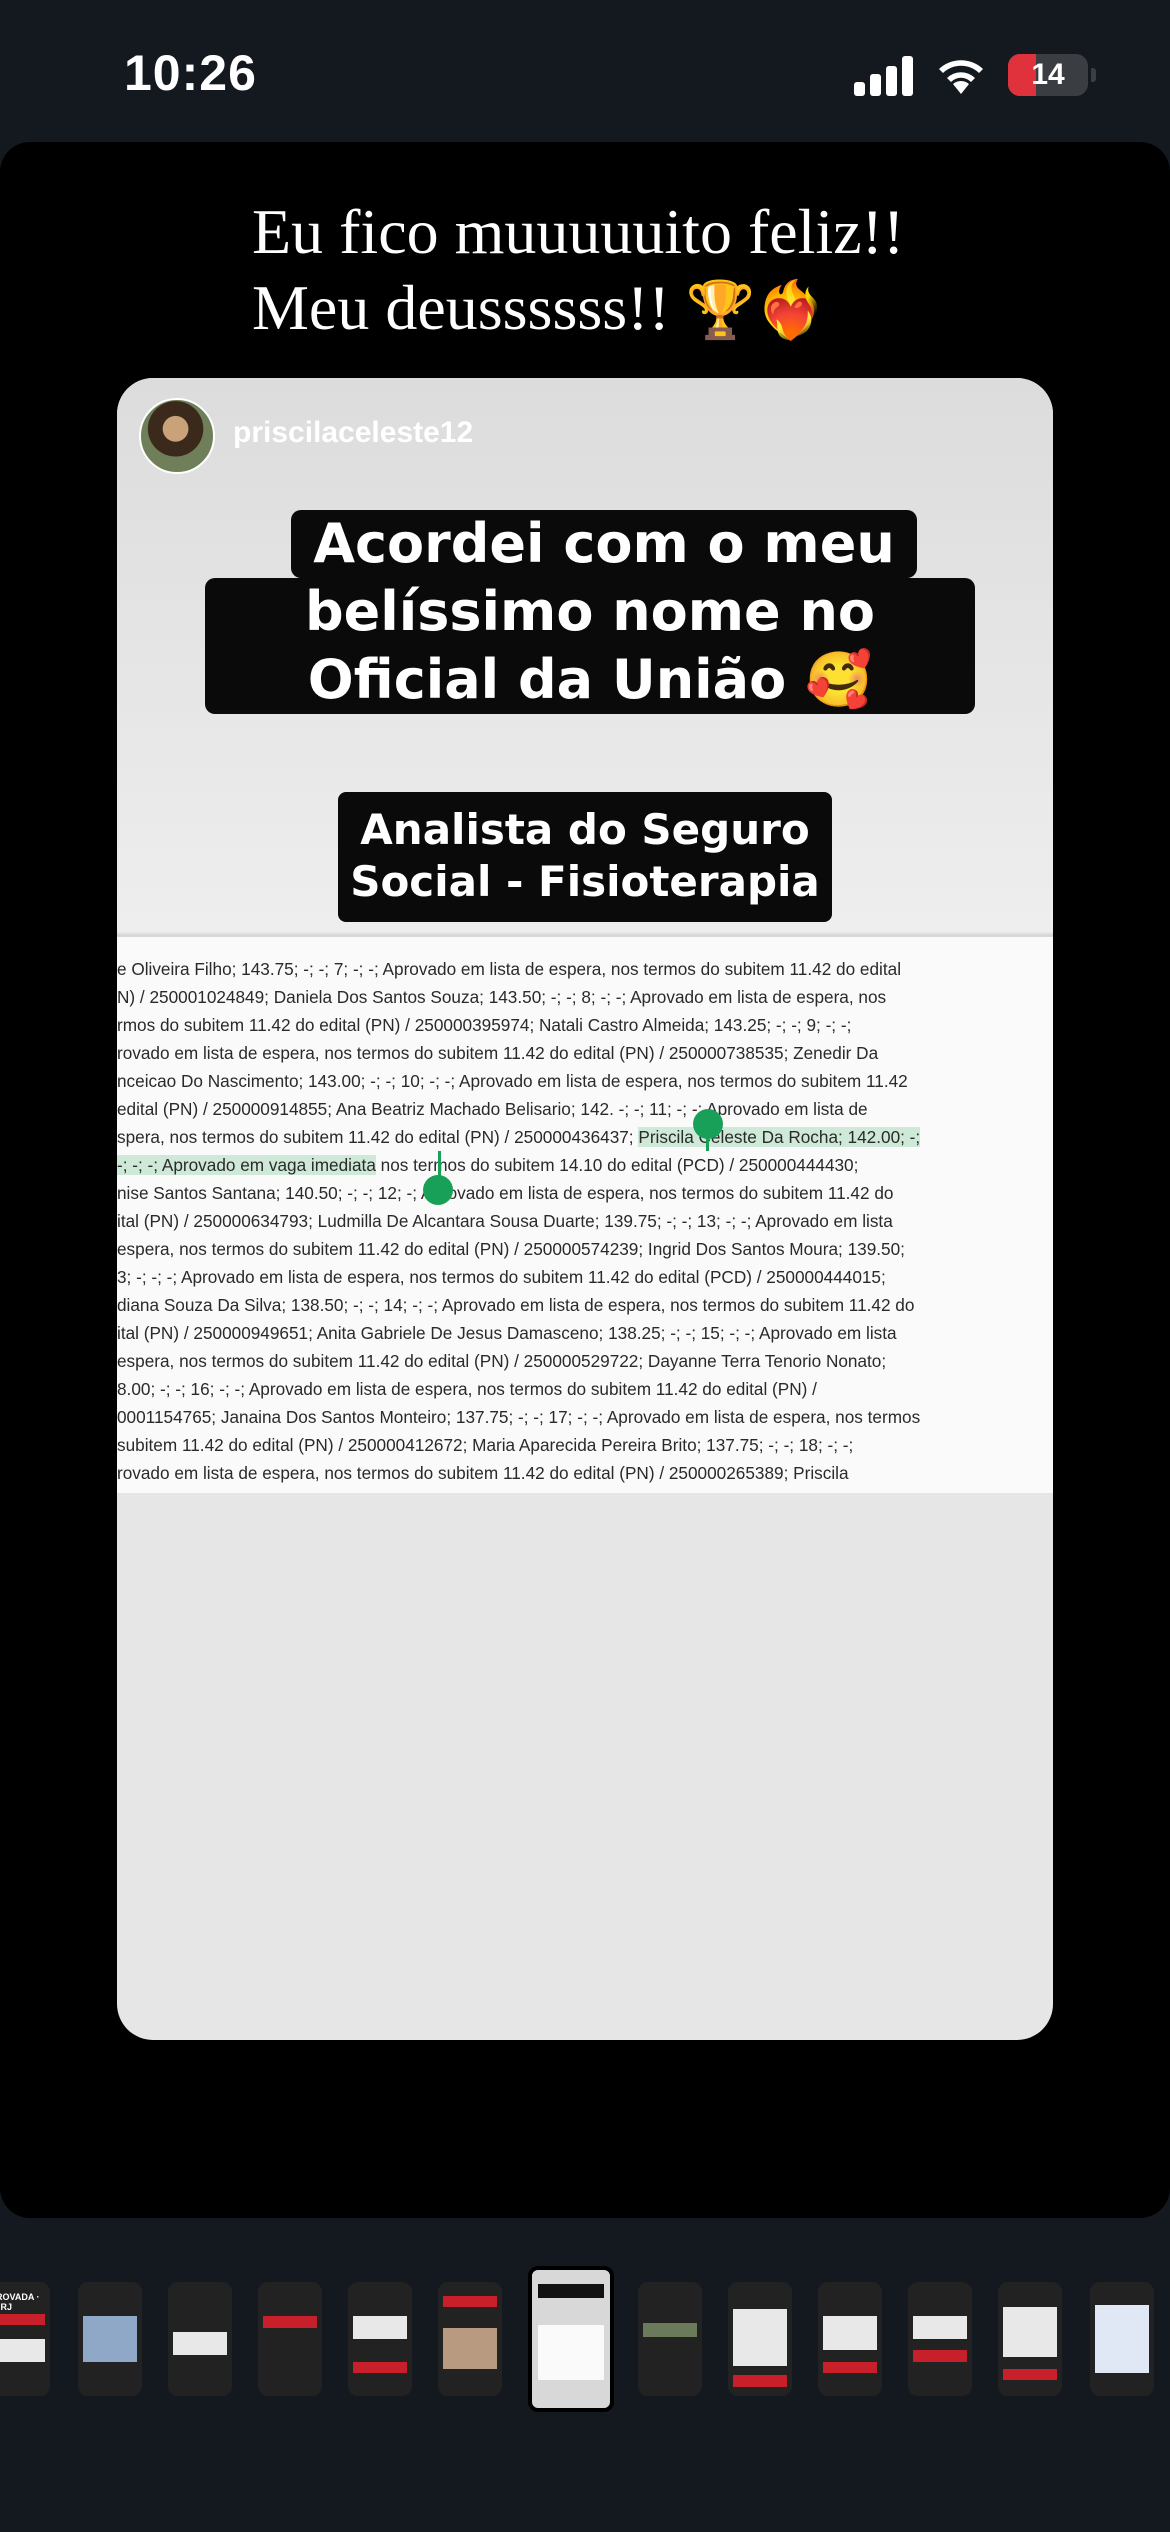 This screenshot has height=2532, width=1170. What do you see at coordinates (571, 2339) in the screenshot?
I see `story-thumbnail-active` at bounding box center [571, 2339].